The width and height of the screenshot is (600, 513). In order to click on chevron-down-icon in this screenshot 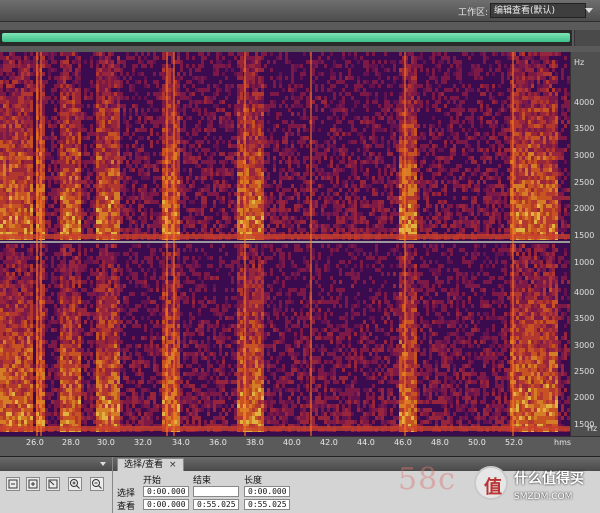, I will do `click(589, 10)`.